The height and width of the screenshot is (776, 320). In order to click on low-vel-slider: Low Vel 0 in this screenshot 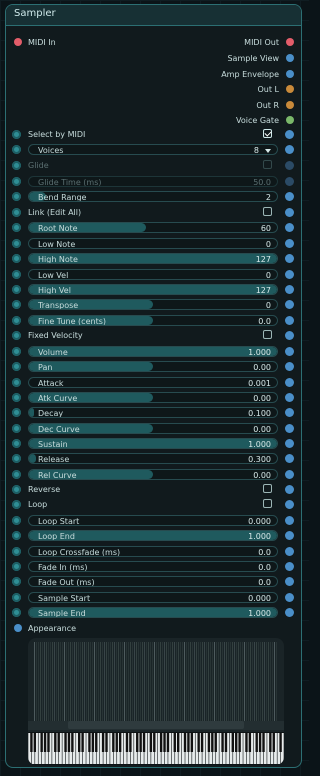, I will do `click(153, 274)`.